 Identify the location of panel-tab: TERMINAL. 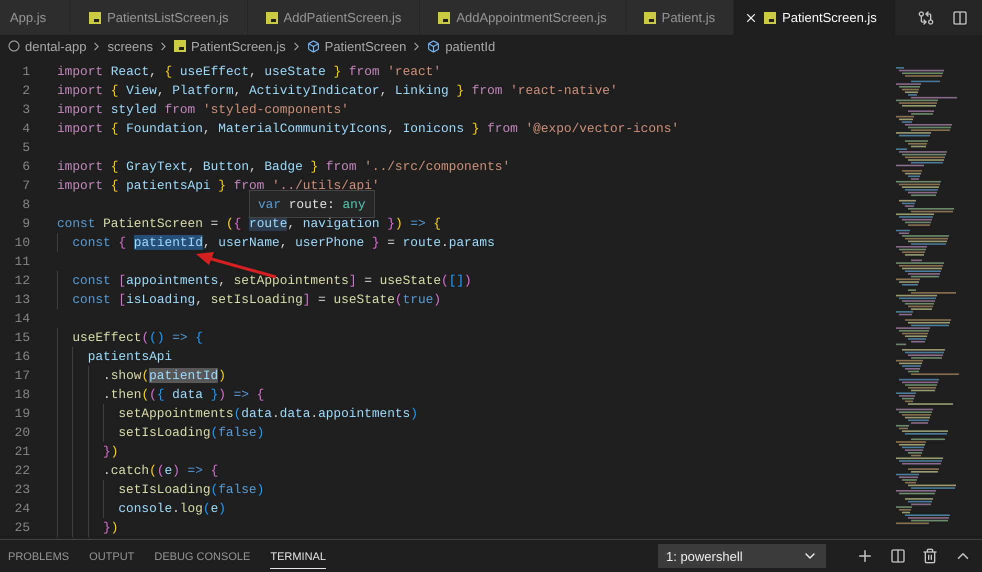
(298, 556).